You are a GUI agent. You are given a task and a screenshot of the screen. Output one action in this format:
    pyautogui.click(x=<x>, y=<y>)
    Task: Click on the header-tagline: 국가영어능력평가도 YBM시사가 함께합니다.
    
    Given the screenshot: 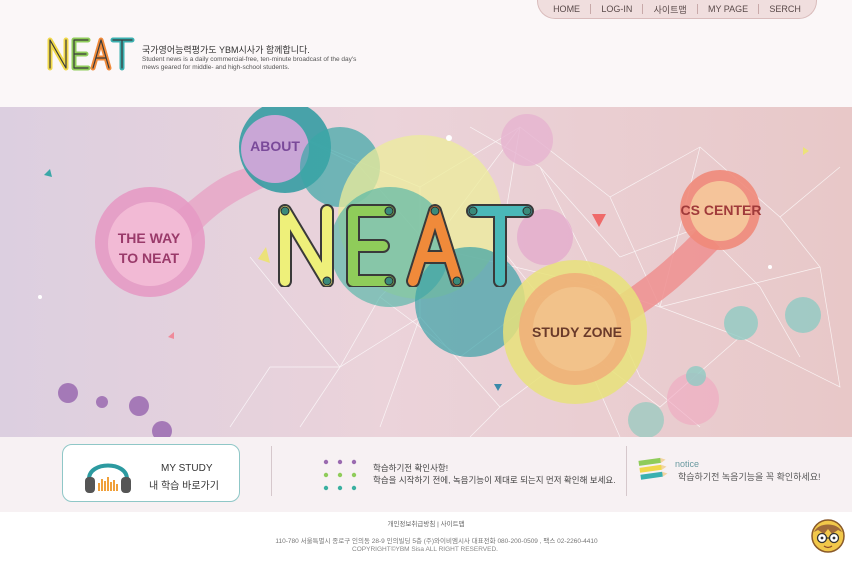 What is the action you would take?
    pyautogui.click(x=226, y=50)
    